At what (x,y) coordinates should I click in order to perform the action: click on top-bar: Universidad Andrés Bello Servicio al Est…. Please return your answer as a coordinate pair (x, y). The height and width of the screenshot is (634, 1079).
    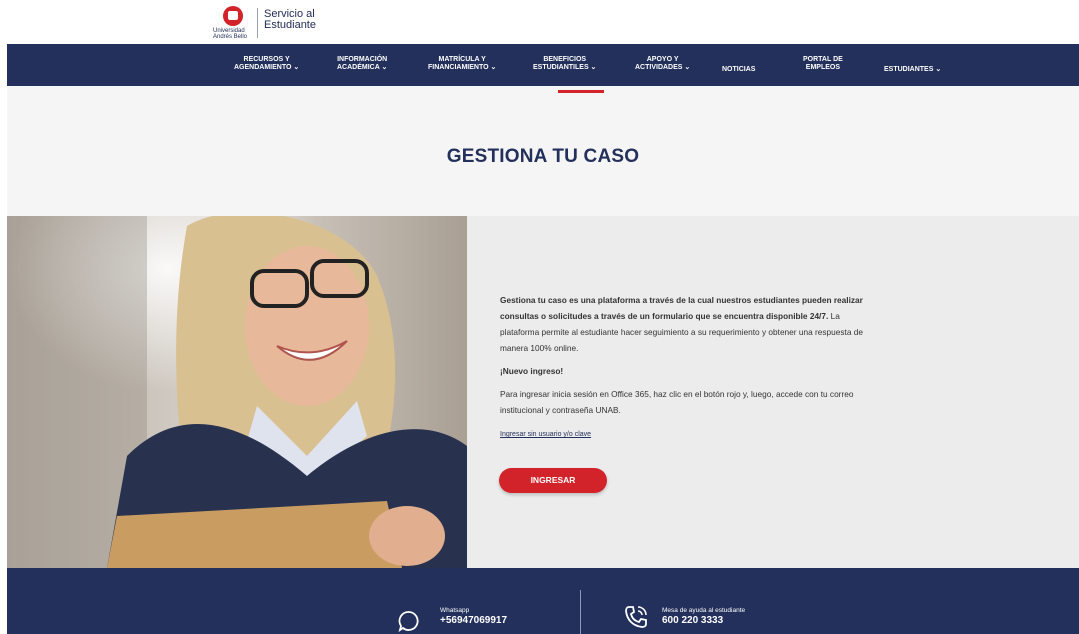
    Looking at the image, I should click on (539, 22).